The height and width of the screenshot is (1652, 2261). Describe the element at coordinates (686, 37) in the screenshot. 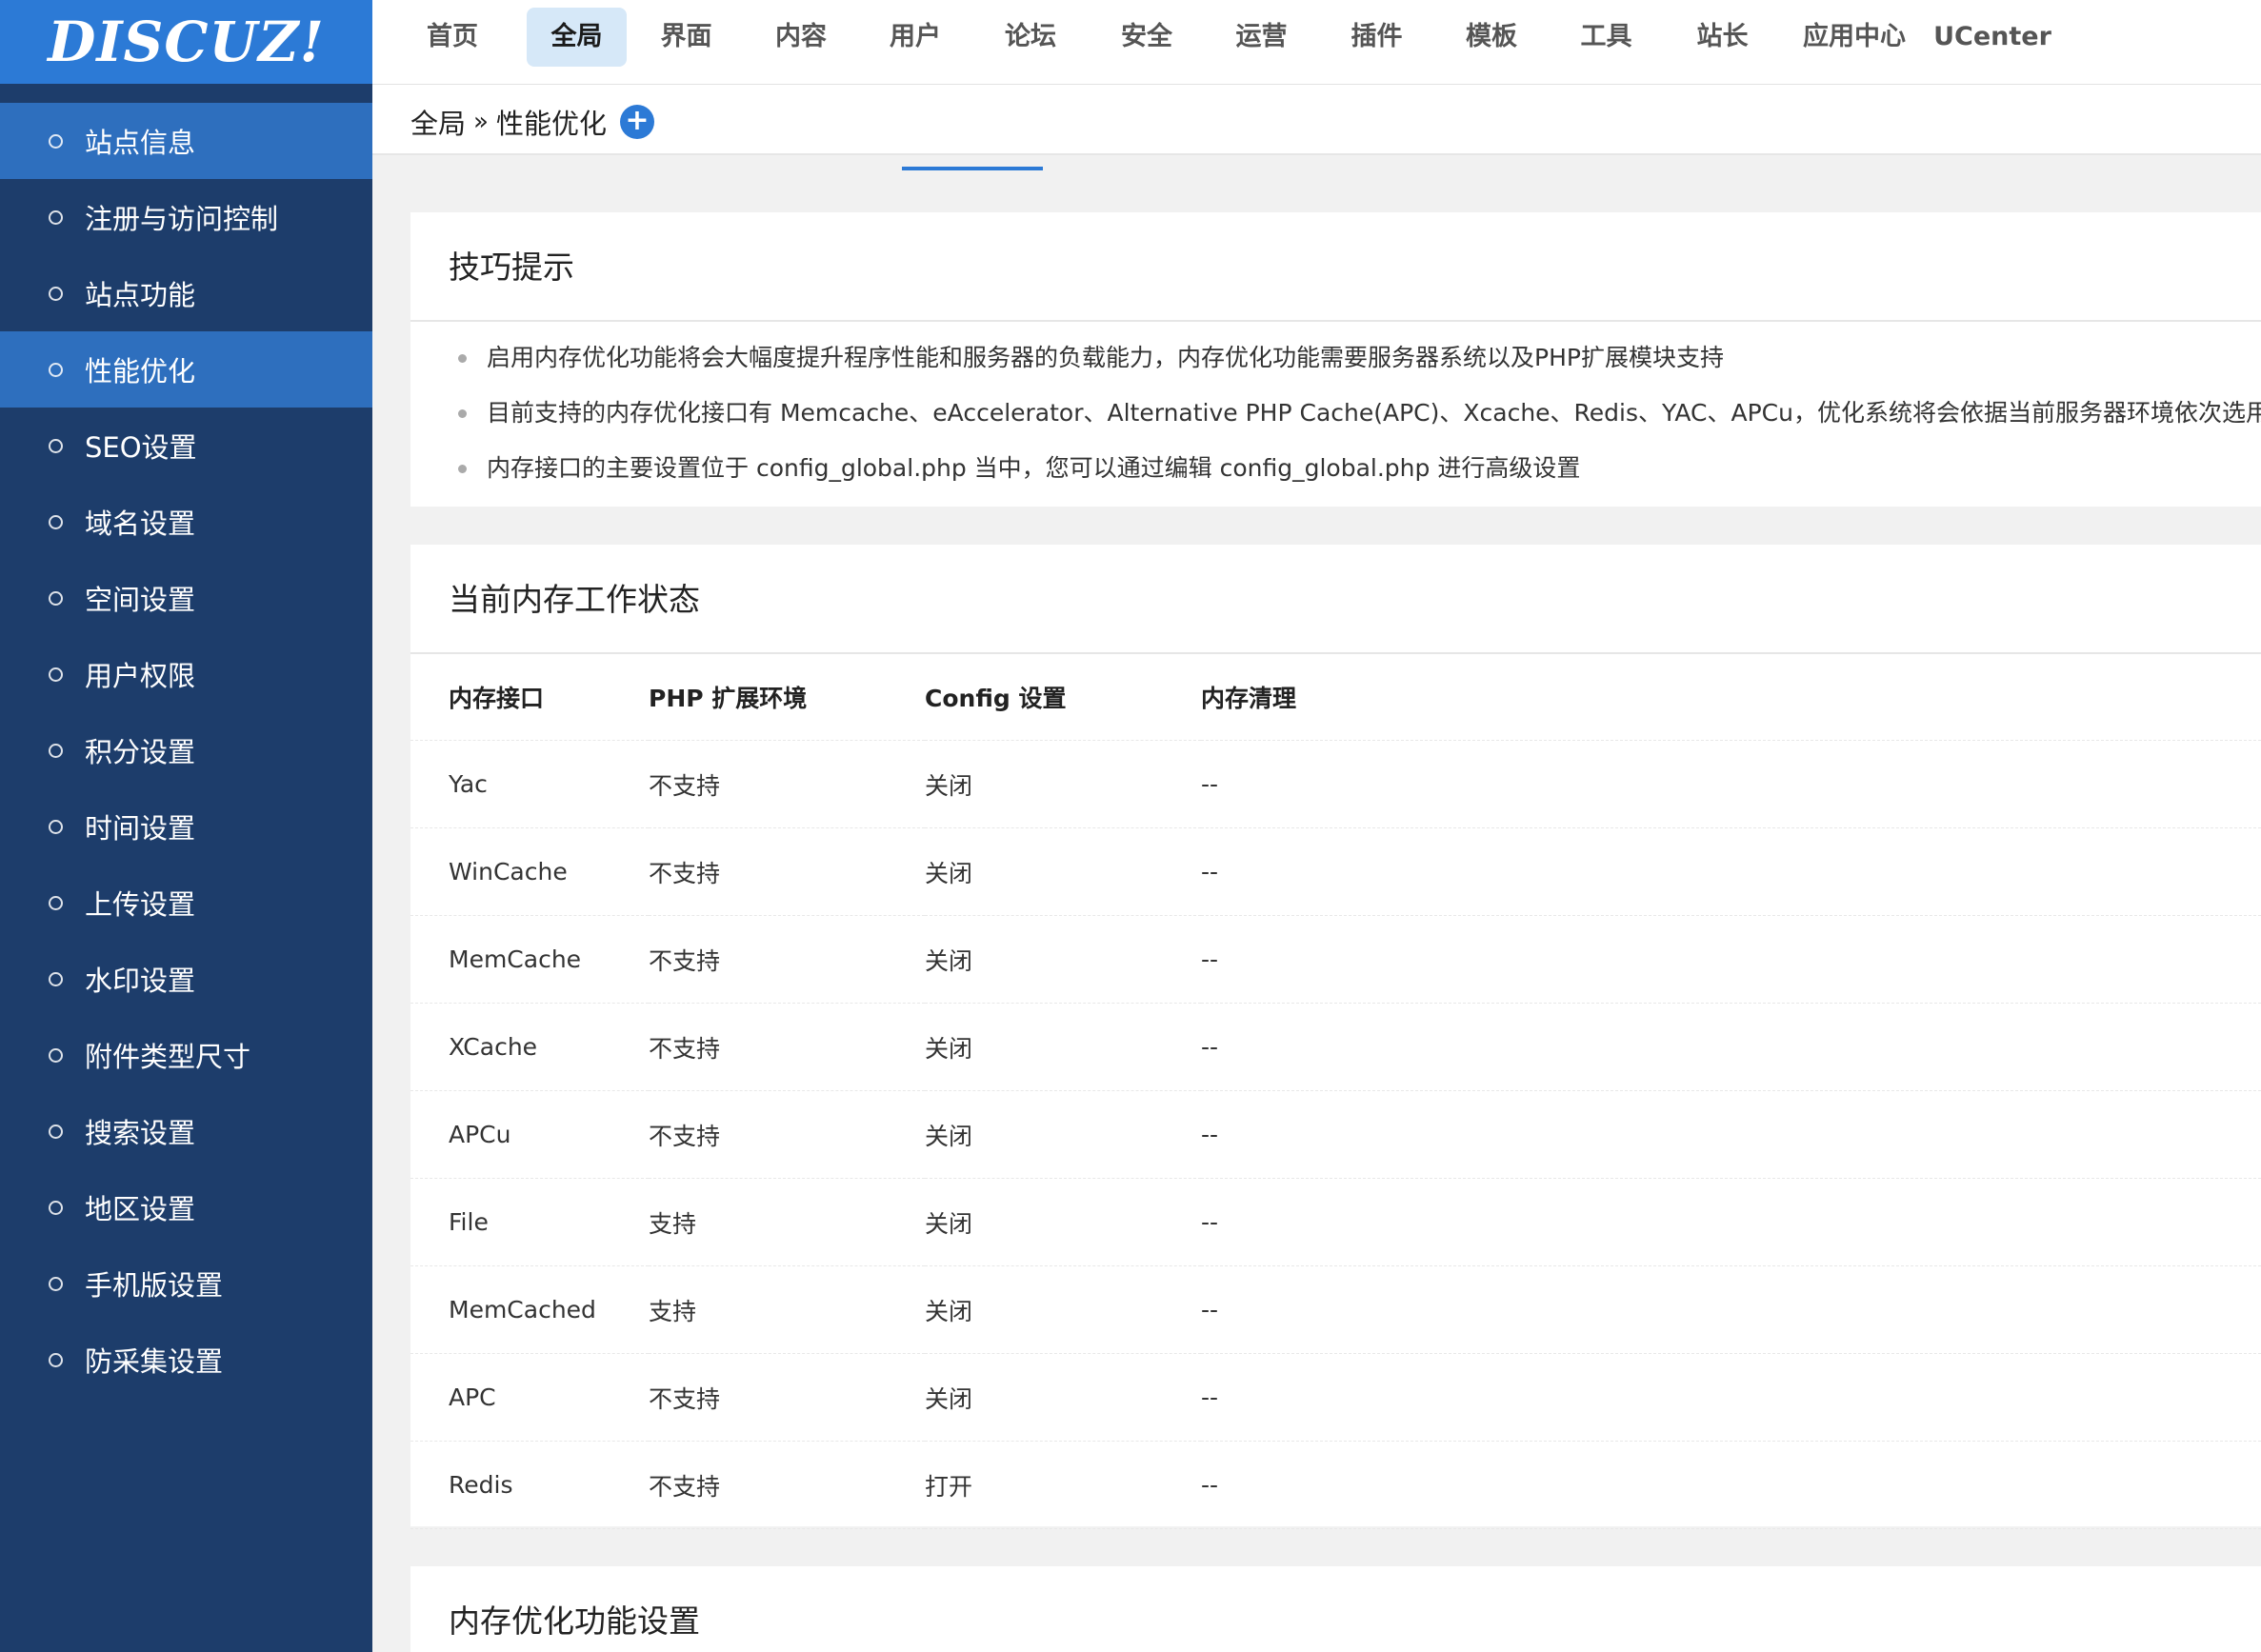

I see `tab-2: 界面` at that location.